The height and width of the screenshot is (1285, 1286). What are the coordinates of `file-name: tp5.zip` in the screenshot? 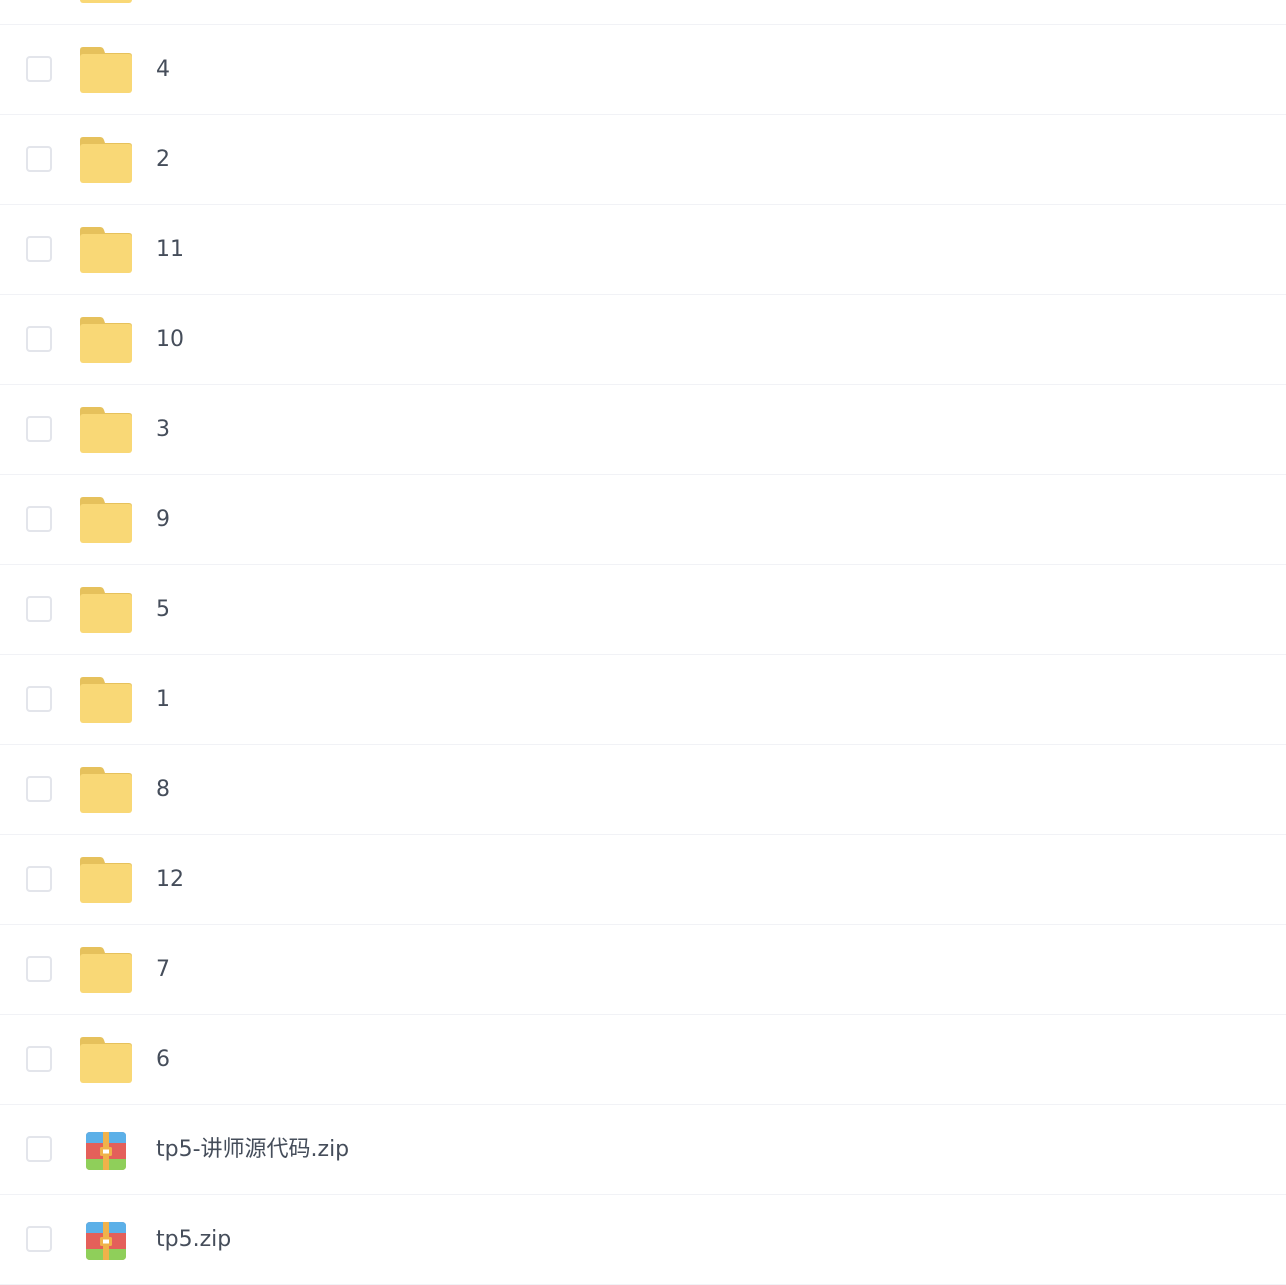 It's located at (193, 1239).